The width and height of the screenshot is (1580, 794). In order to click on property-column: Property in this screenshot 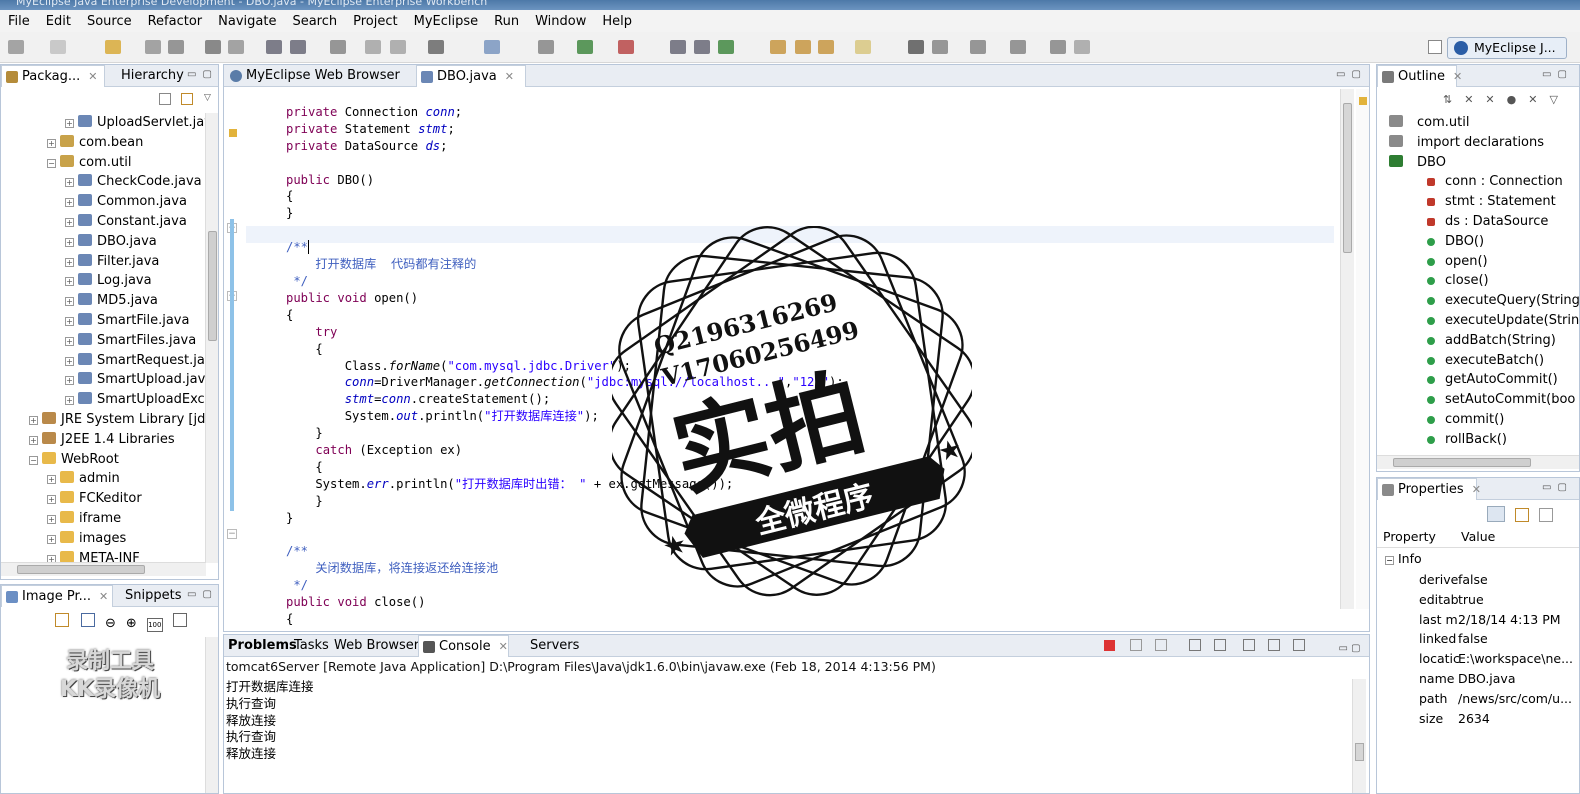, I will do `click(1409, 536)`.